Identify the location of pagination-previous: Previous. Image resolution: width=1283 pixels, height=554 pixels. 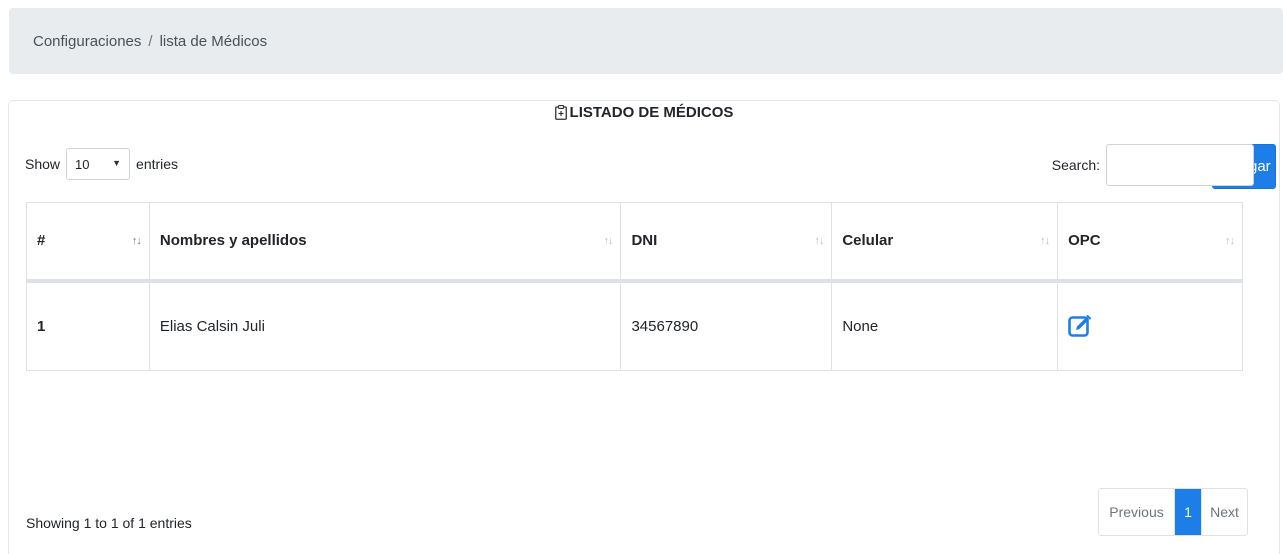
(1137, 512).